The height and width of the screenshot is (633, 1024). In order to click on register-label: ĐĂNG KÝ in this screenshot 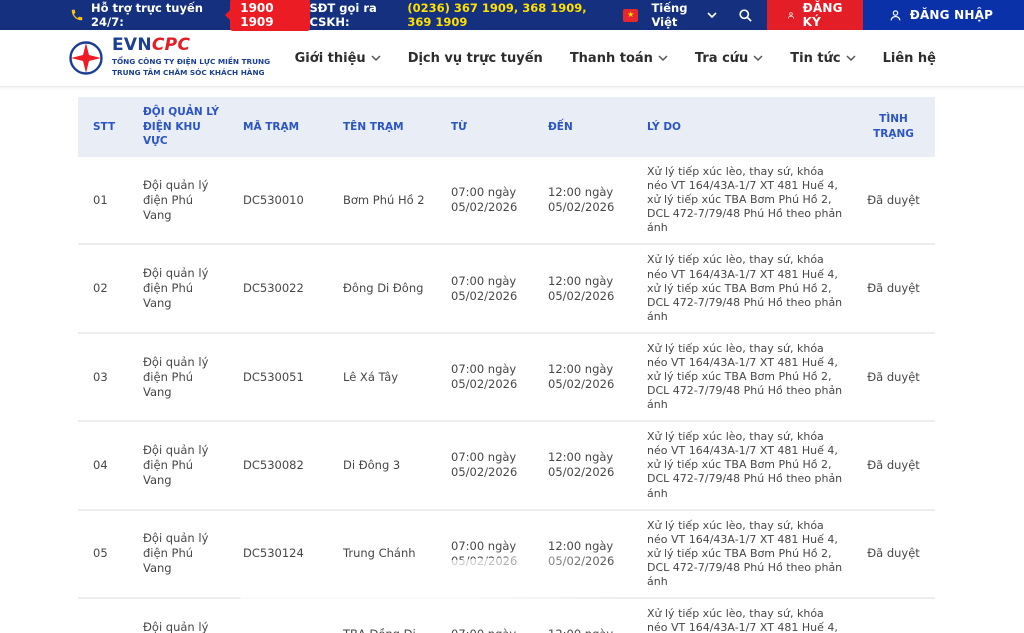, I will do `click(822, 15)`.